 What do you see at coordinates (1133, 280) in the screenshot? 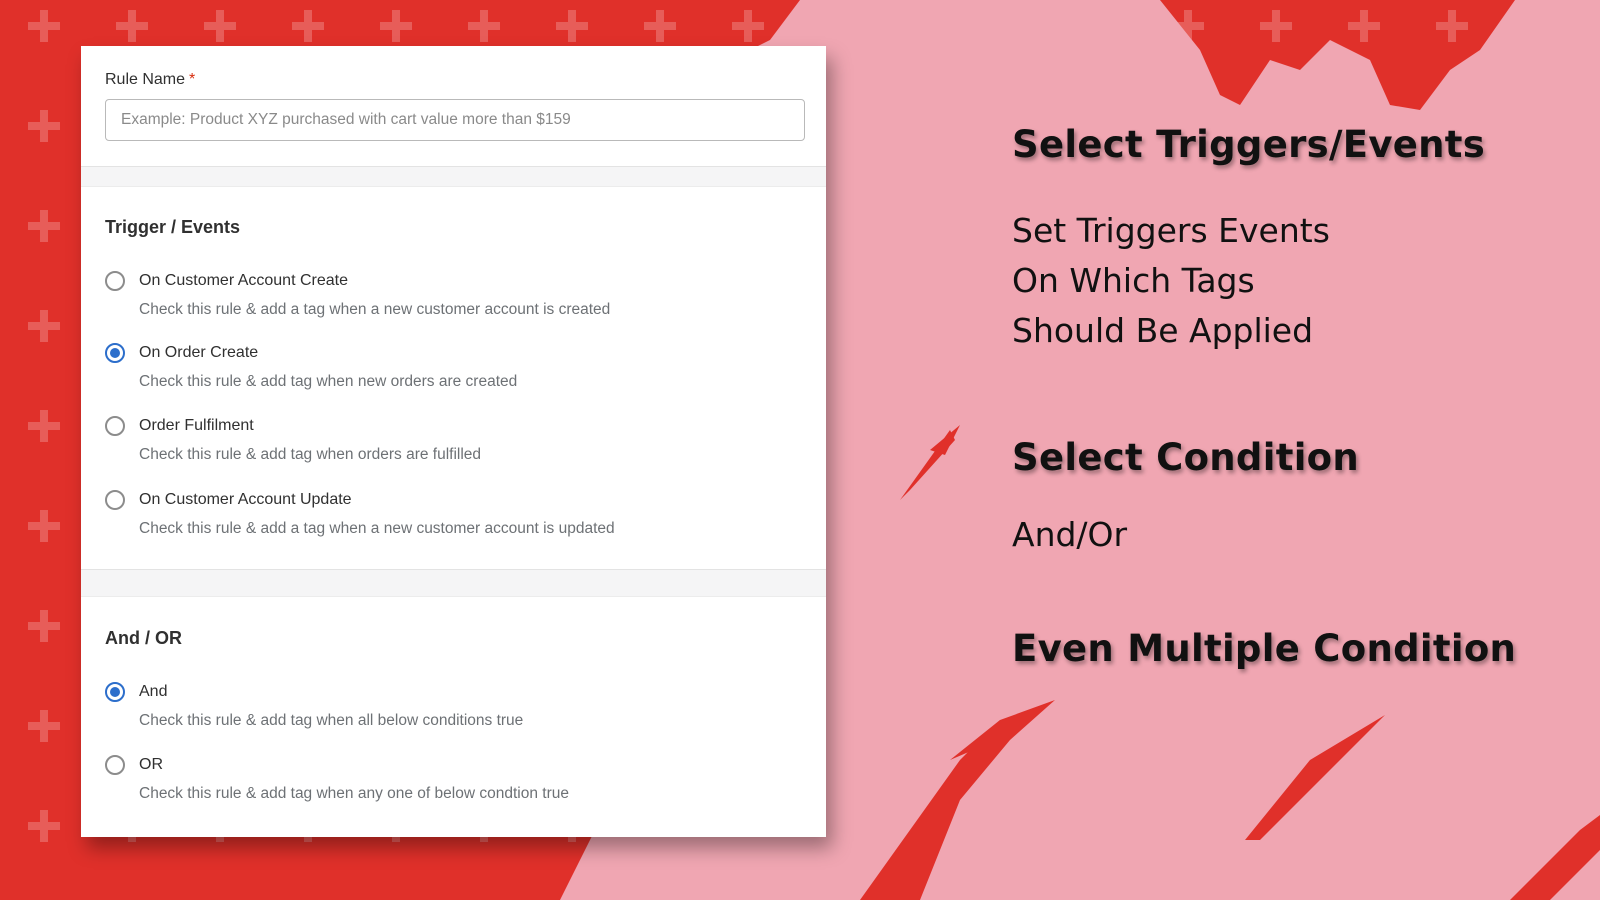
I see `promo-body-line: On Which Tags` at bounding box center [1133, 280].